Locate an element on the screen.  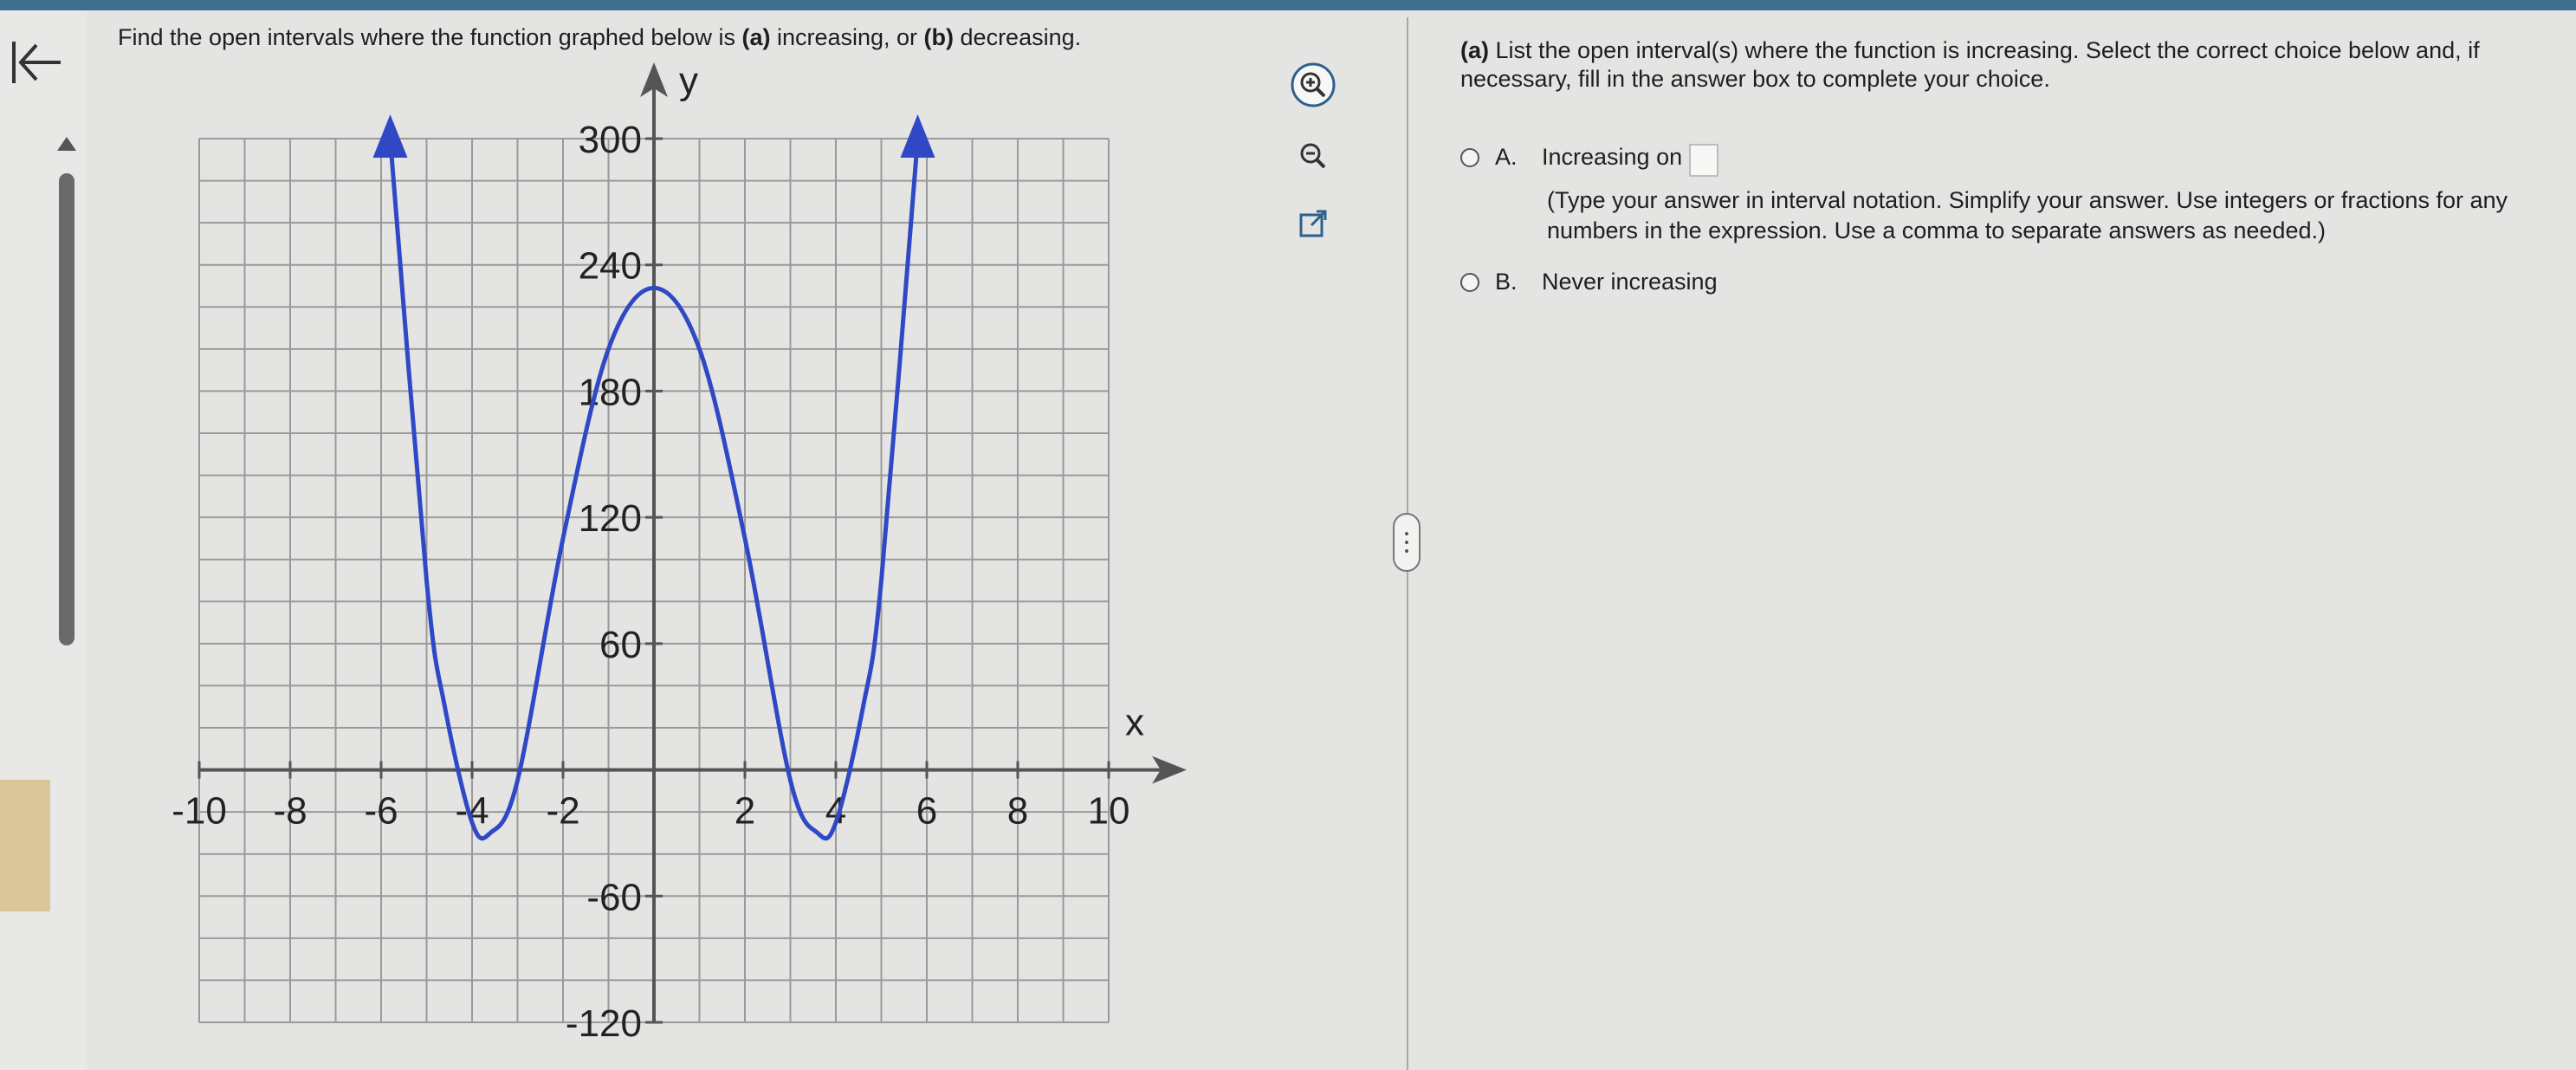
y-tick-label: -120 is located at coordinates (604, 1023).